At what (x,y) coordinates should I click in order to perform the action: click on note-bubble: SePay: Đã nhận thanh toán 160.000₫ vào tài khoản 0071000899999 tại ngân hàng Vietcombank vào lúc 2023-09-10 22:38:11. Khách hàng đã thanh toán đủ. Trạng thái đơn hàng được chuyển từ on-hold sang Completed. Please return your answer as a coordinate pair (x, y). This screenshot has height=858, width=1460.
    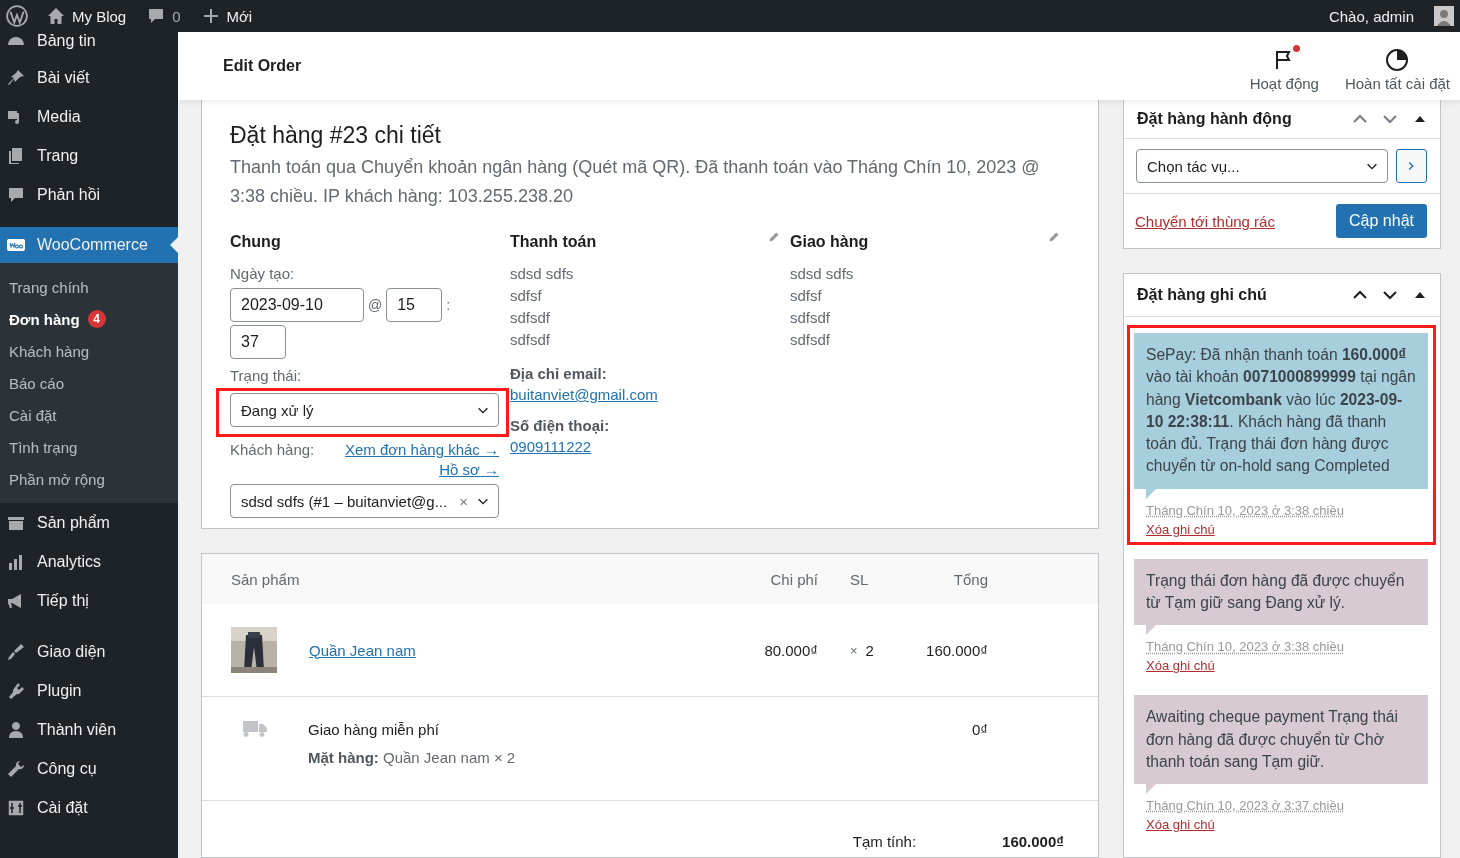
    Looking at the image, I should click on (1281, 411).